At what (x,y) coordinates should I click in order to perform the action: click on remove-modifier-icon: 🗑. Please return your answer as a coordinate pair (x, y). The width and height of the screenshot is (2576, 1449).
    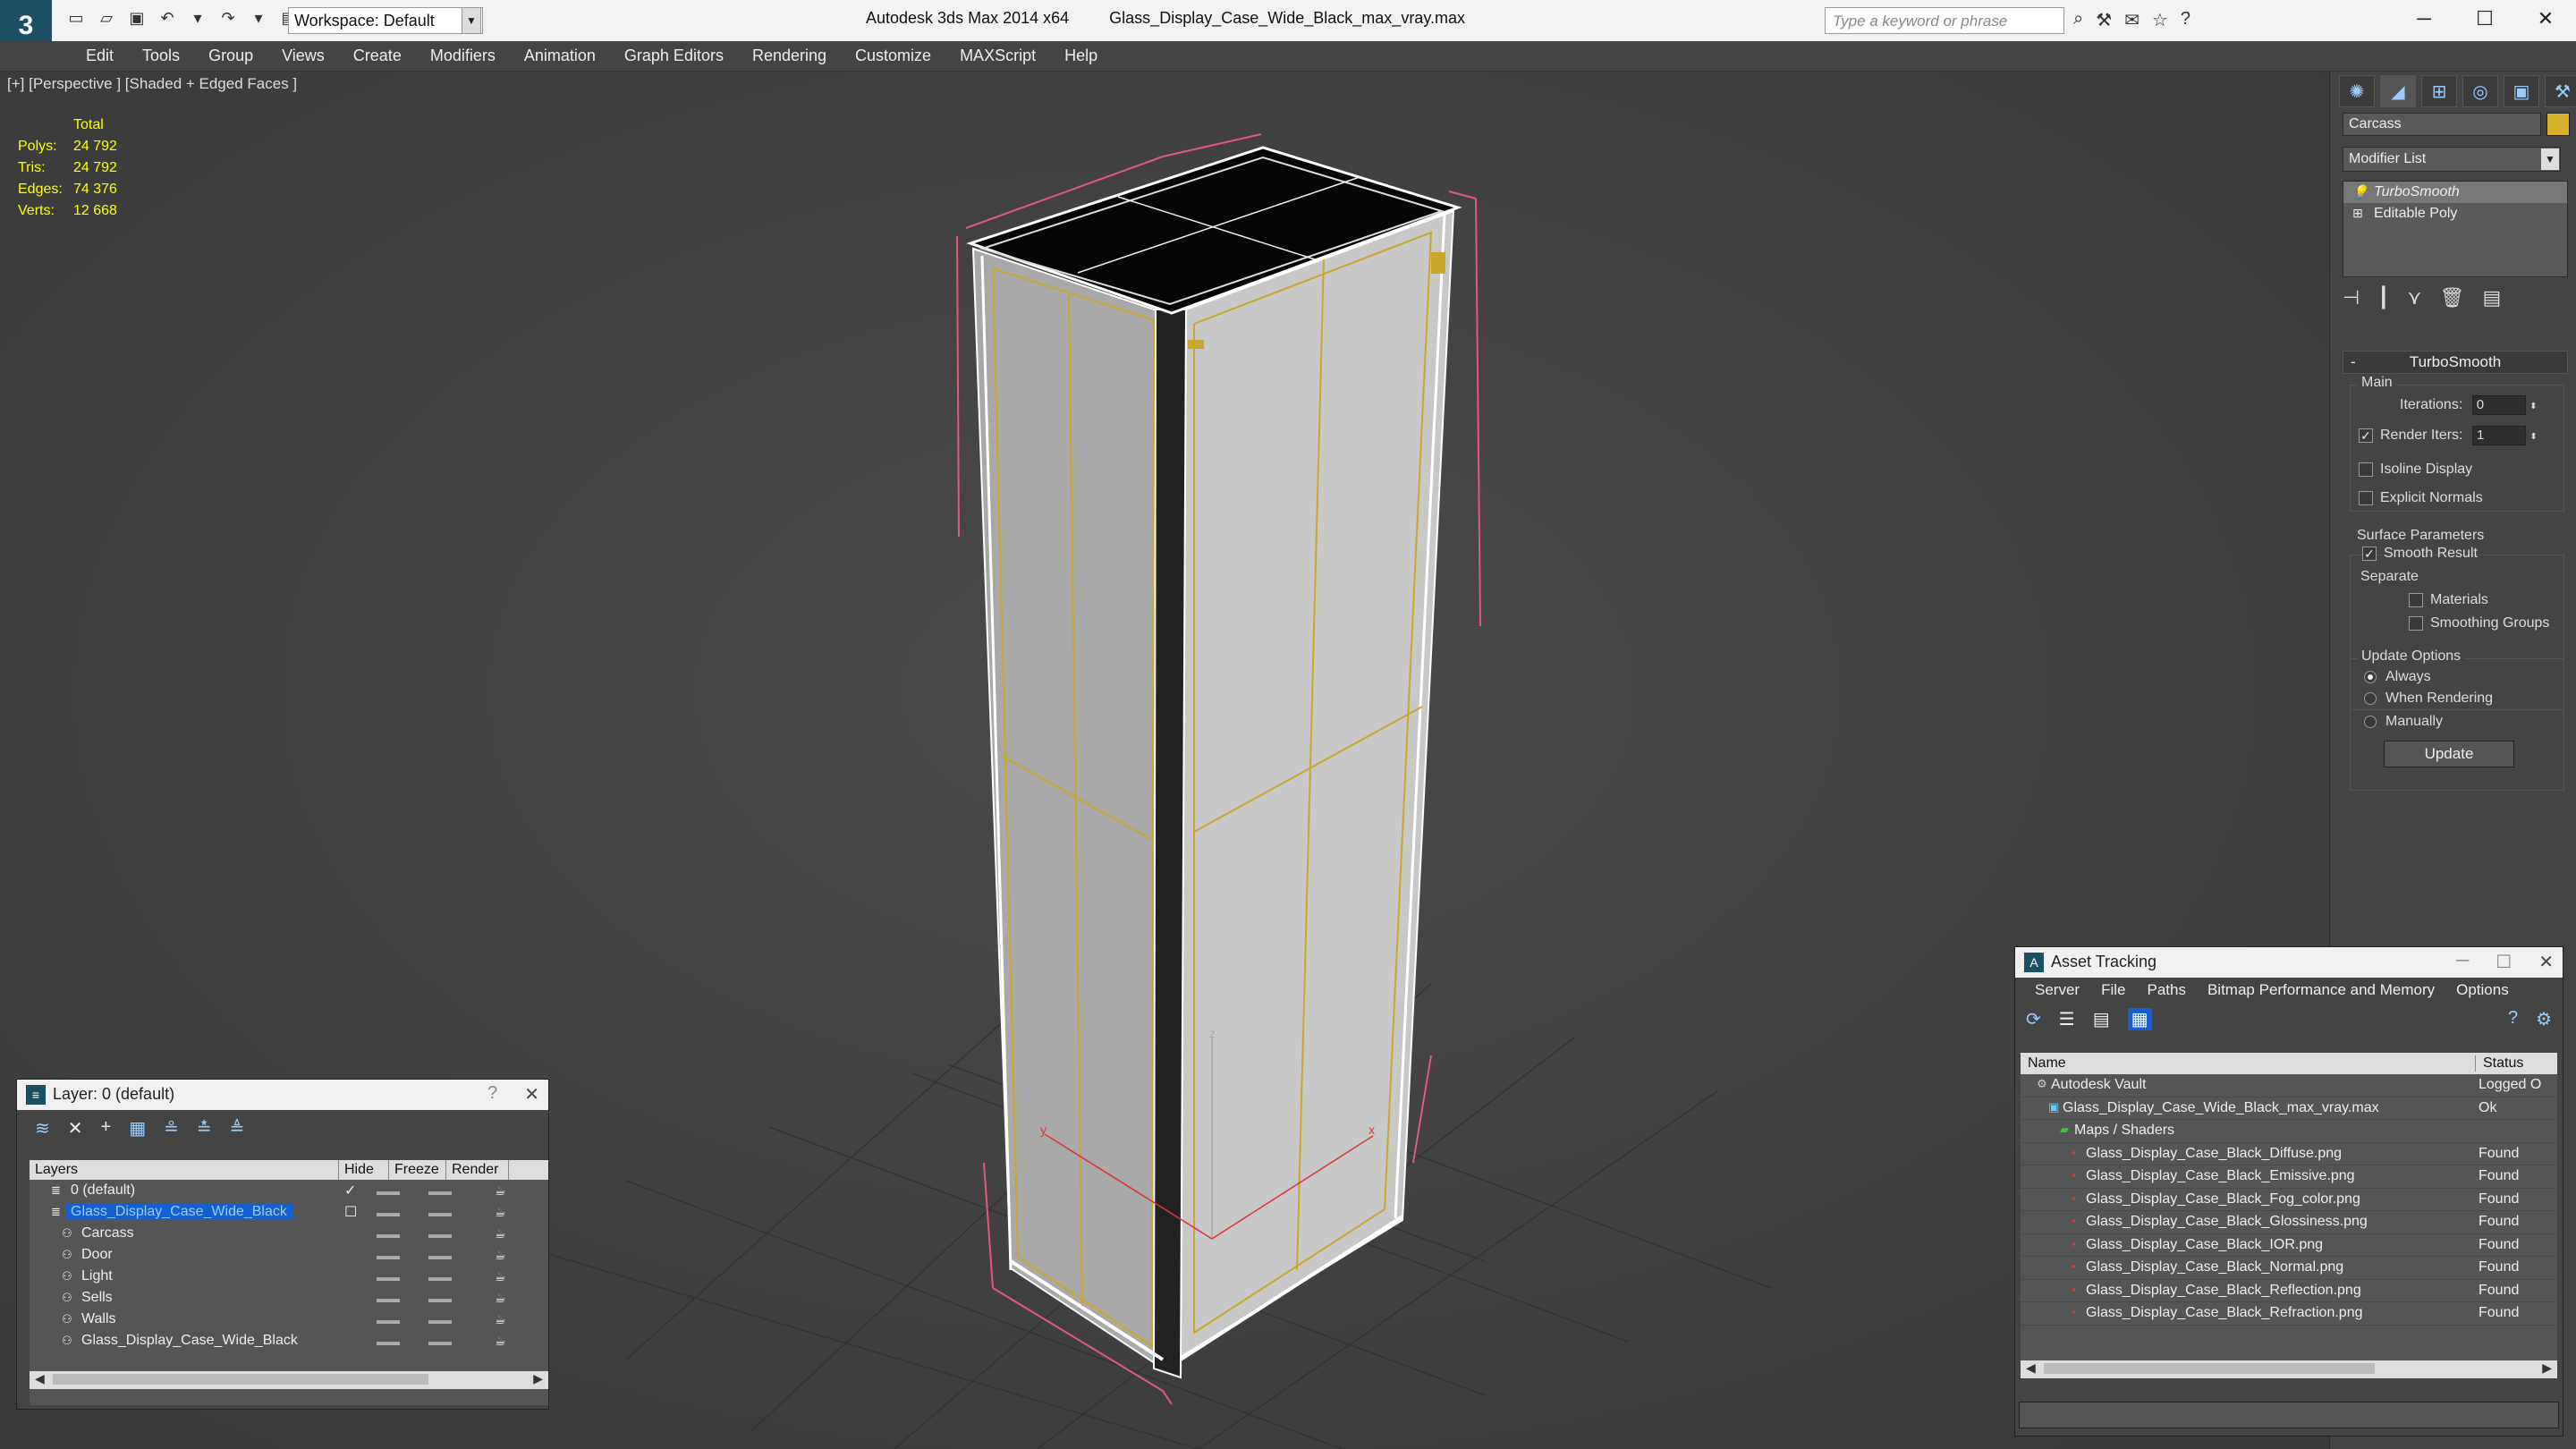
    Looking at the image, I should click on (2452, 297).